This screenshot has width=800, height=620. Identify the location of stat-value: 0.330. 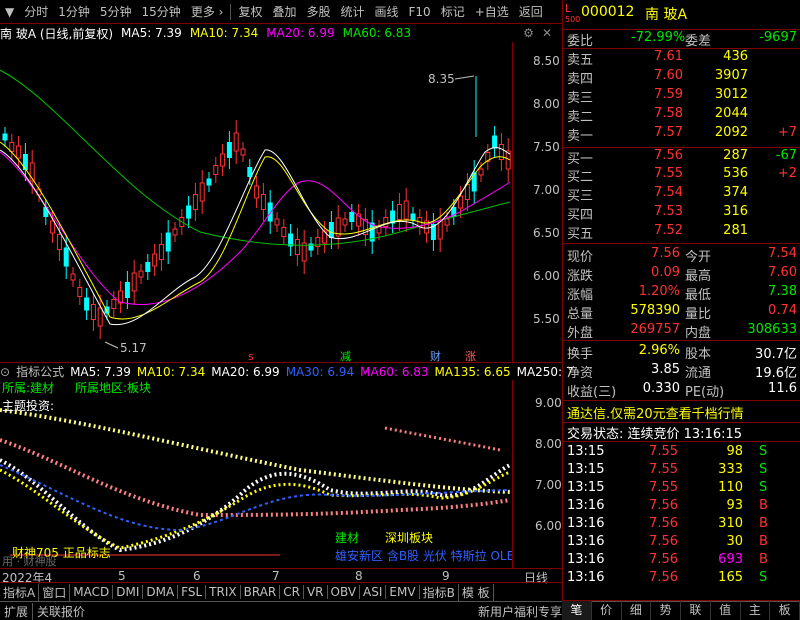
(661, 388).